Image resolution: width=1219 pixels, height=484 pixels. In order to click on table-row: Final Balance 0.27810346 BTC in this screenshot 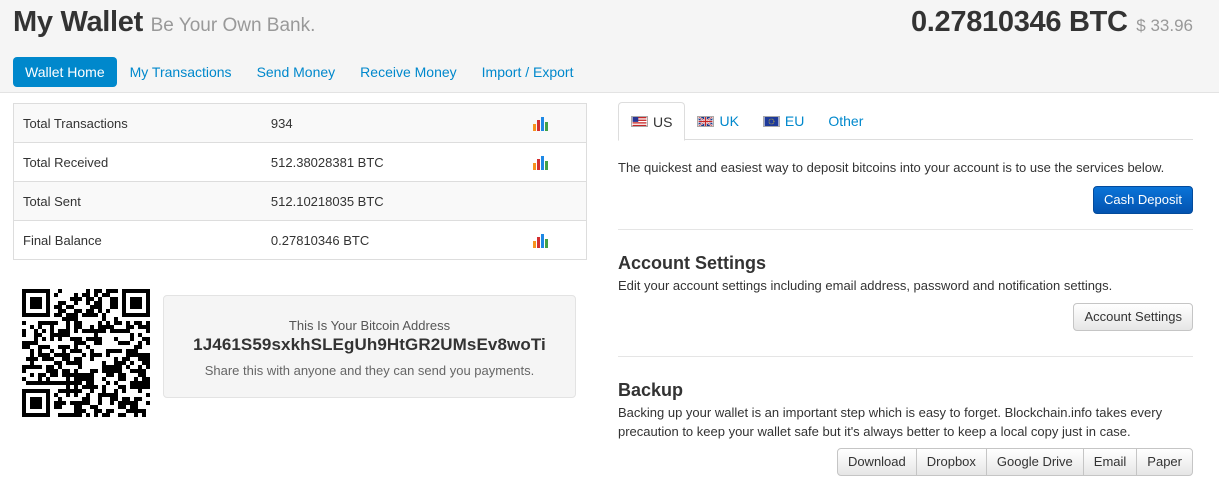, I will do `click(300, 240)`.